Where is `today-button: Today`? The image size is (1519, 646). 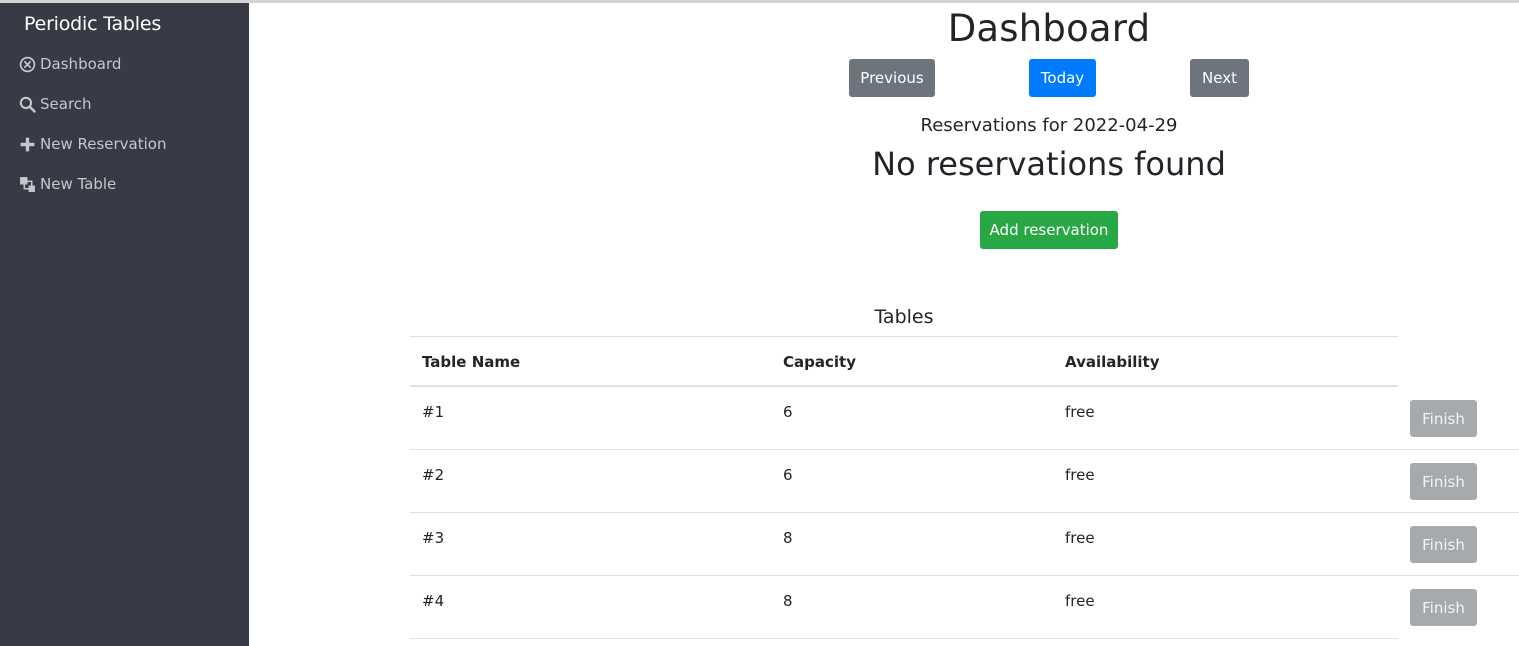 today-button: Today is located at coordinates (1062, 78).